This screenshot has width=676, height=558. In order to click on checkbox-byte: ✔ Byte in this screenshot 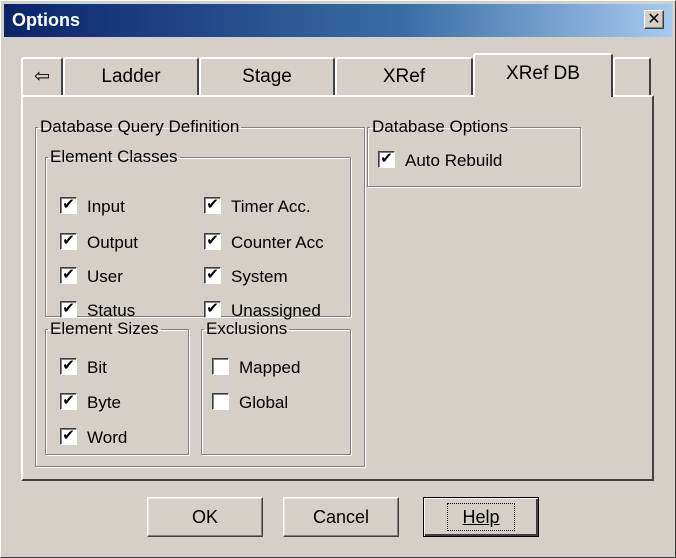, I will do `click(90, 403)`.